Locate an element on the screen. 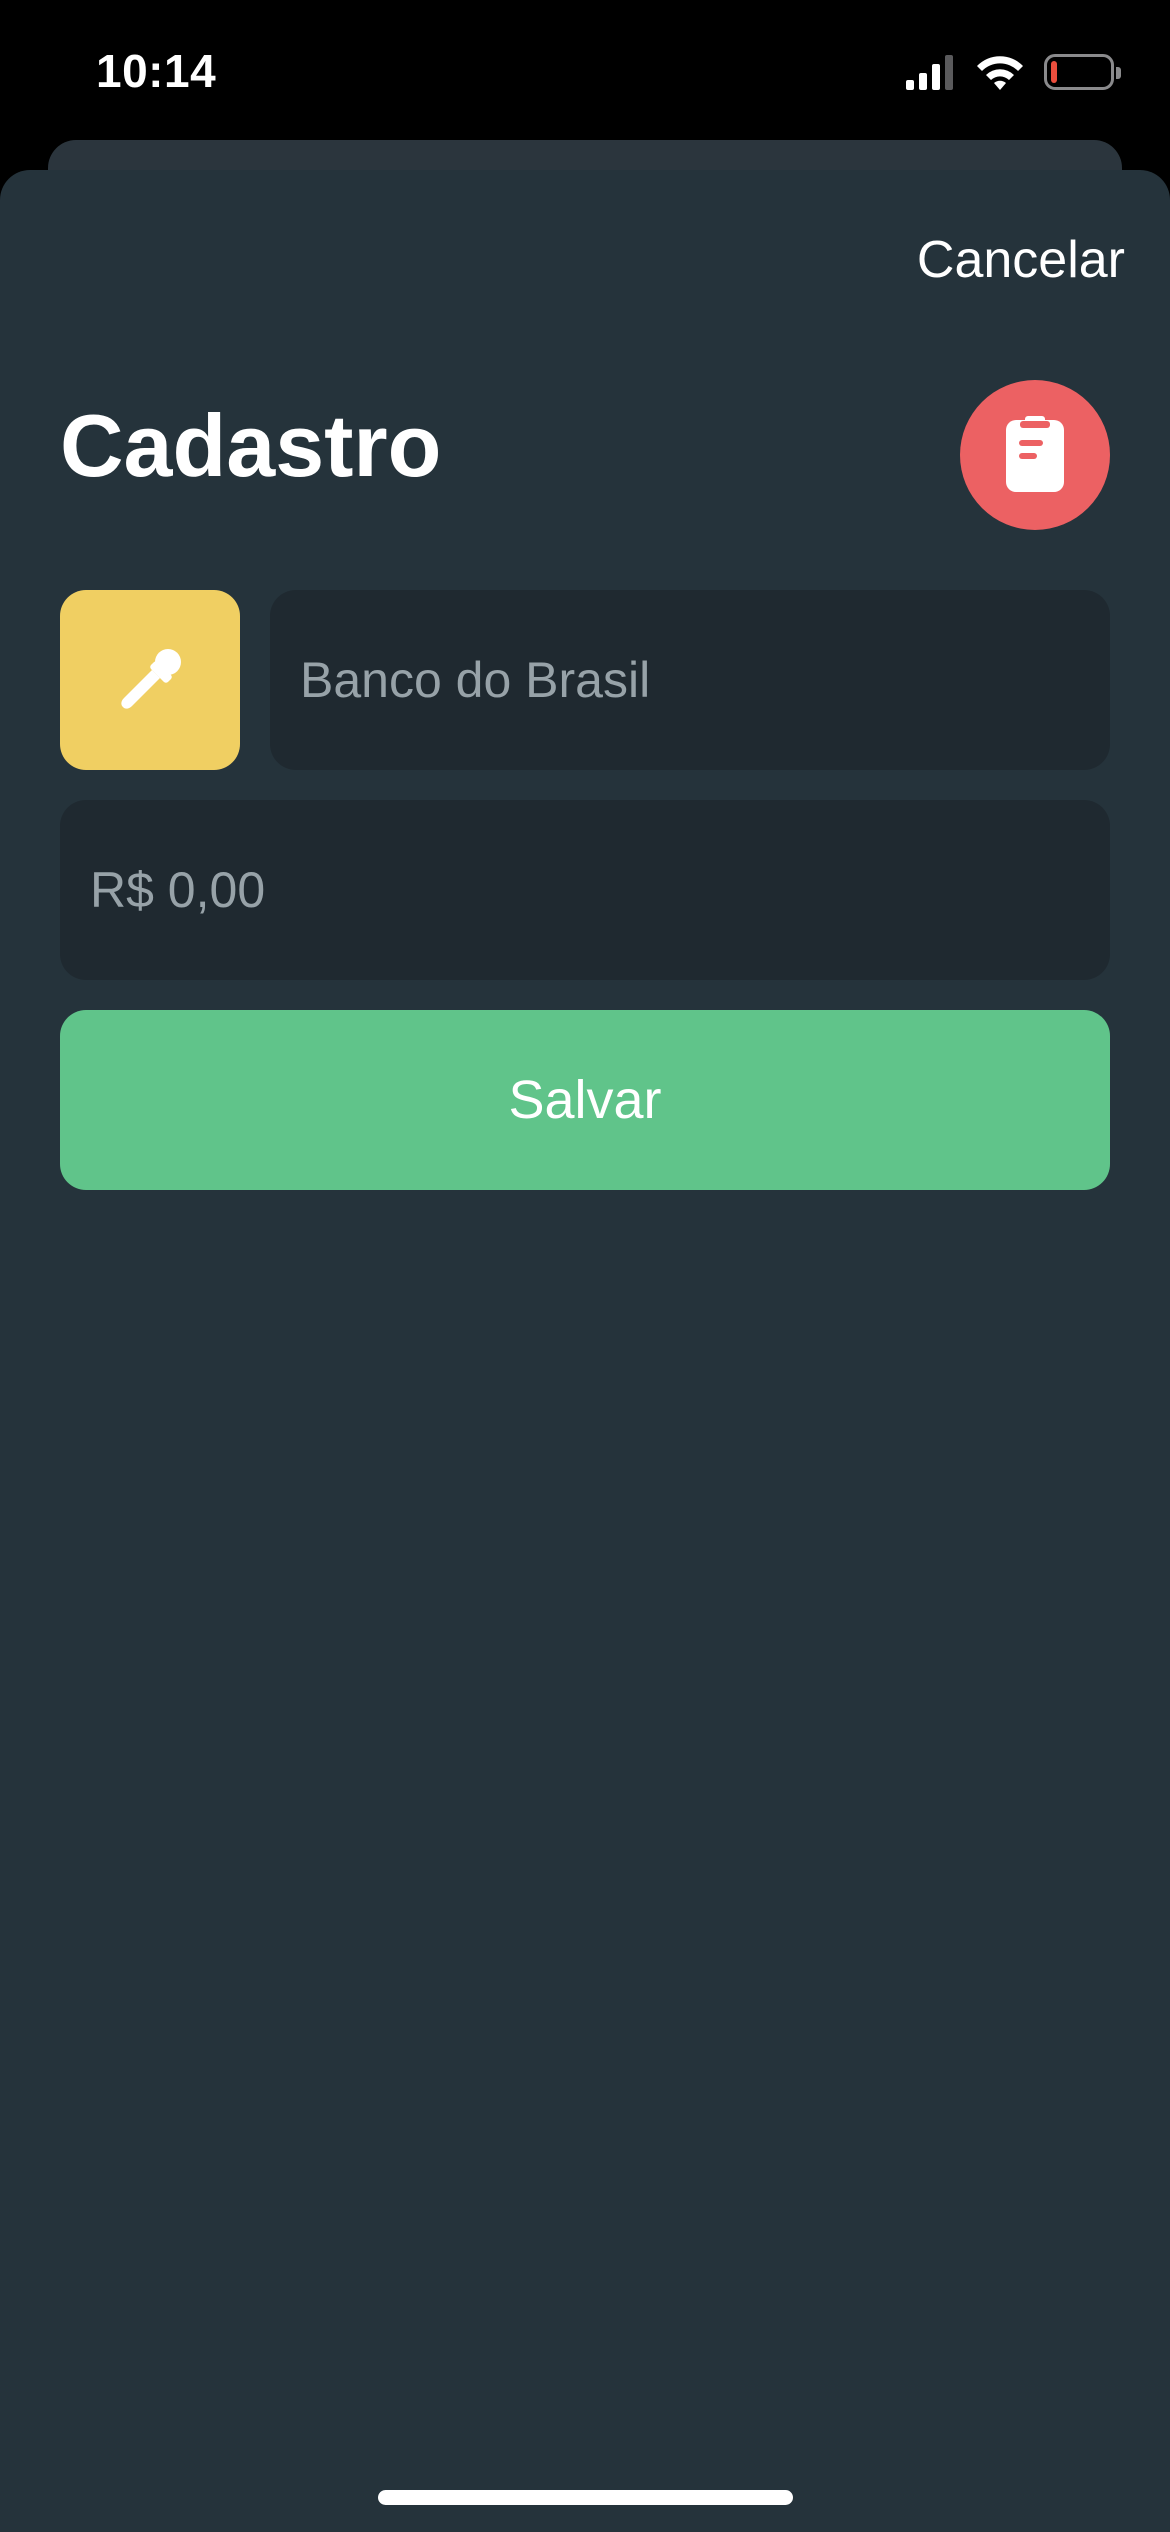 The height and width of the screenshot is (2532, 1170). wifi-icon is located at coordinates (1000, 73).